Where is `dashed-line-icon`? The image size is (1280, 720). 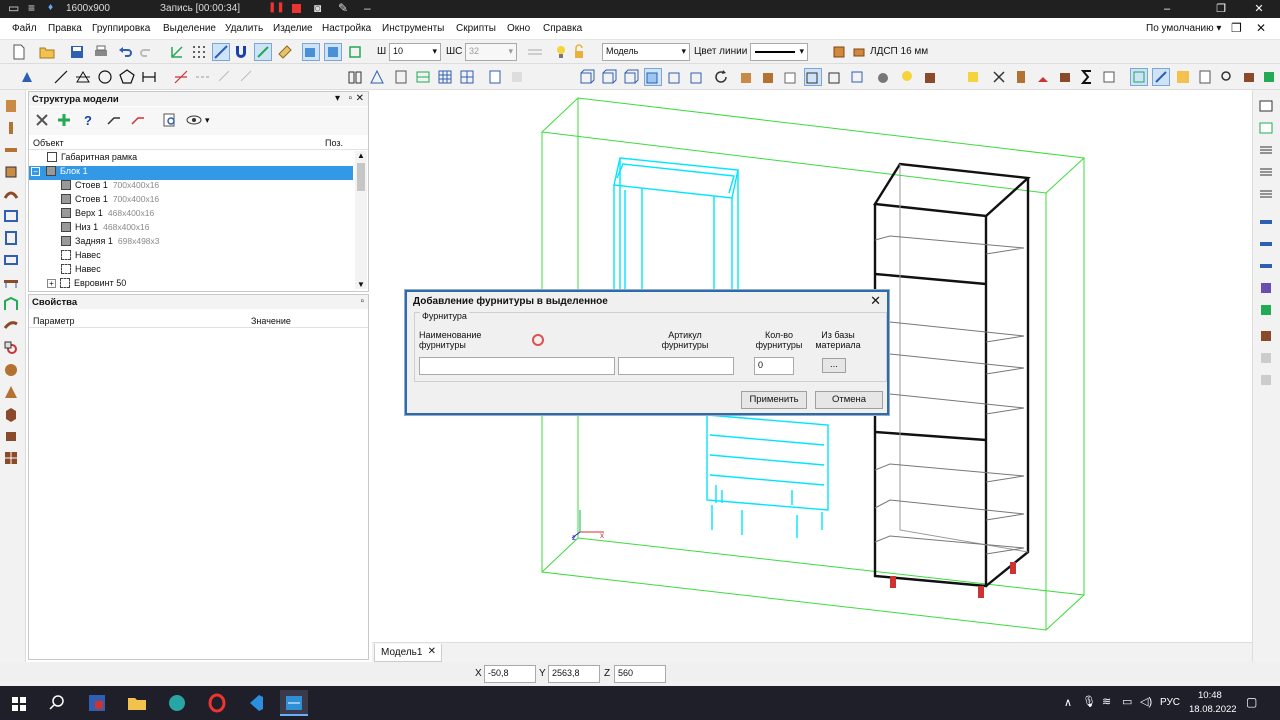 dashed-line-icon is located at coordinates (203, 77).